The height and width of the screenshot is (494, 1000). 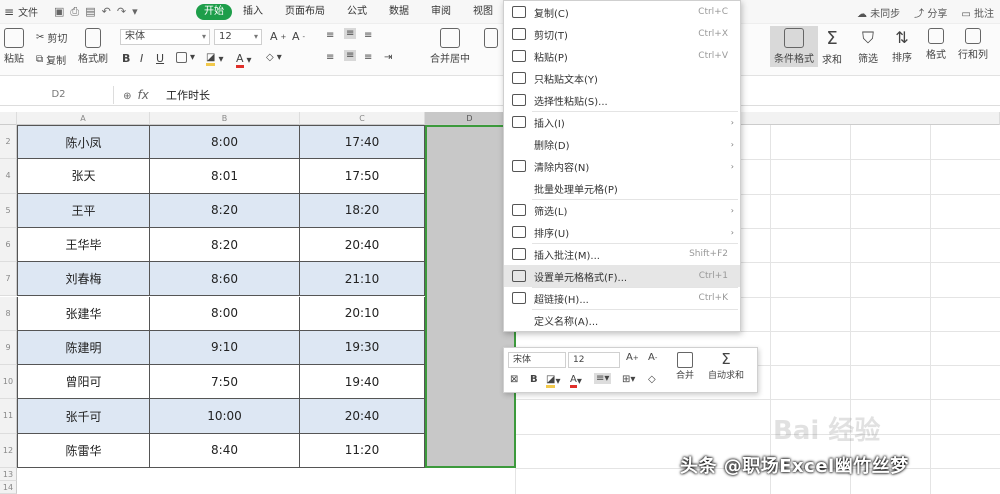 I want to click on font-name-select: 宋体 ▾, so click(x=165, y=37).